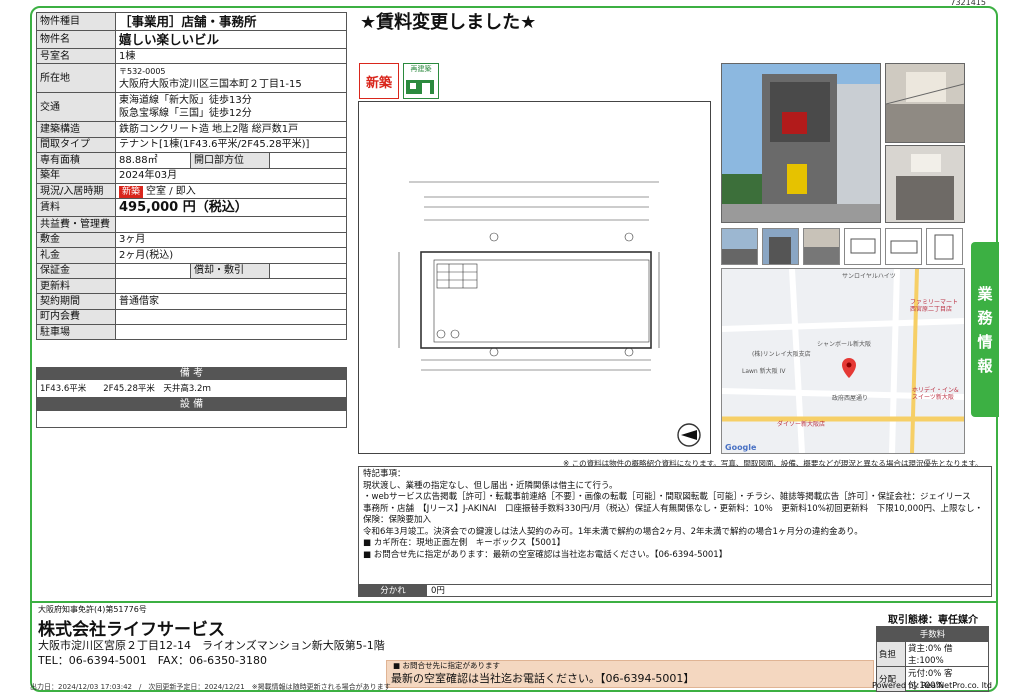 The height and width of the screenshot is (692, 1024). Describe the element at coordinates (131, 191) in the screenshot. I see `new-build-tag: 新築` at that location.